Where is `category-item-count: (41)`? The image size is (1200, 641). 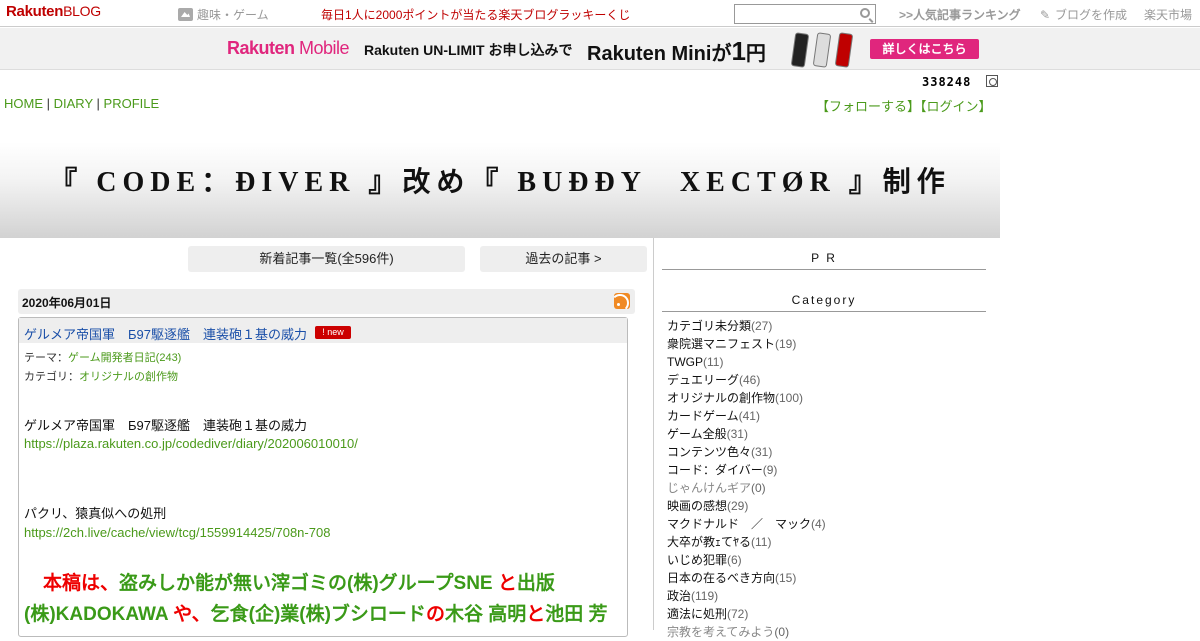
category-item-count: (41) is located at coordinates (749, 416).